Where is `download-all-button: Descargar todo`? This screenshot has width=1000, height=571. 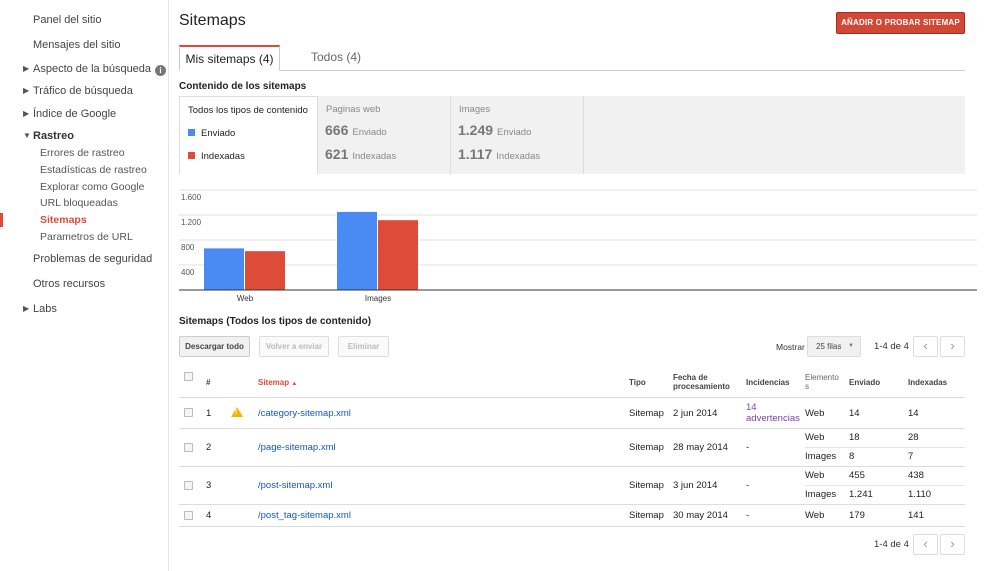
download-all-button: Descargar todo is located at coordinates (214, 346).